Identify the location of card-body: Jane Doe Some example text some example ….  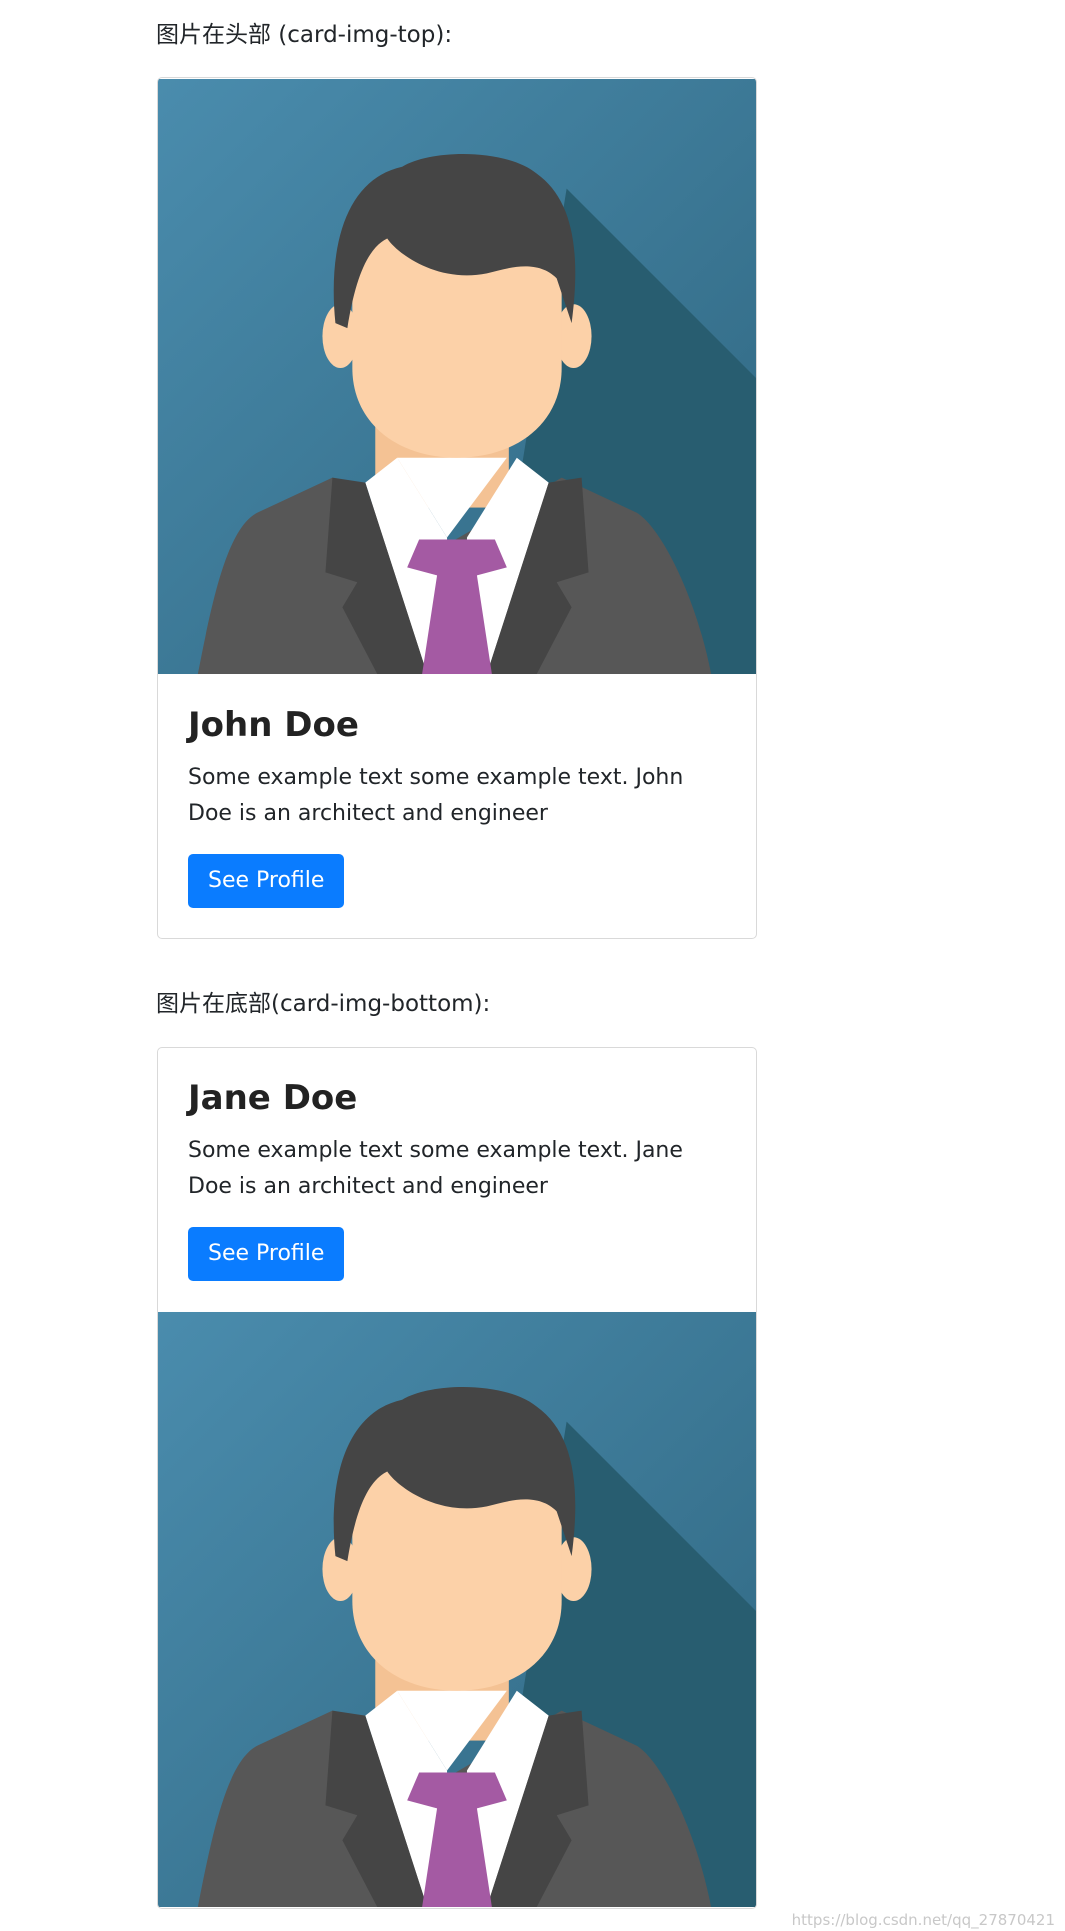
(457, 1179).